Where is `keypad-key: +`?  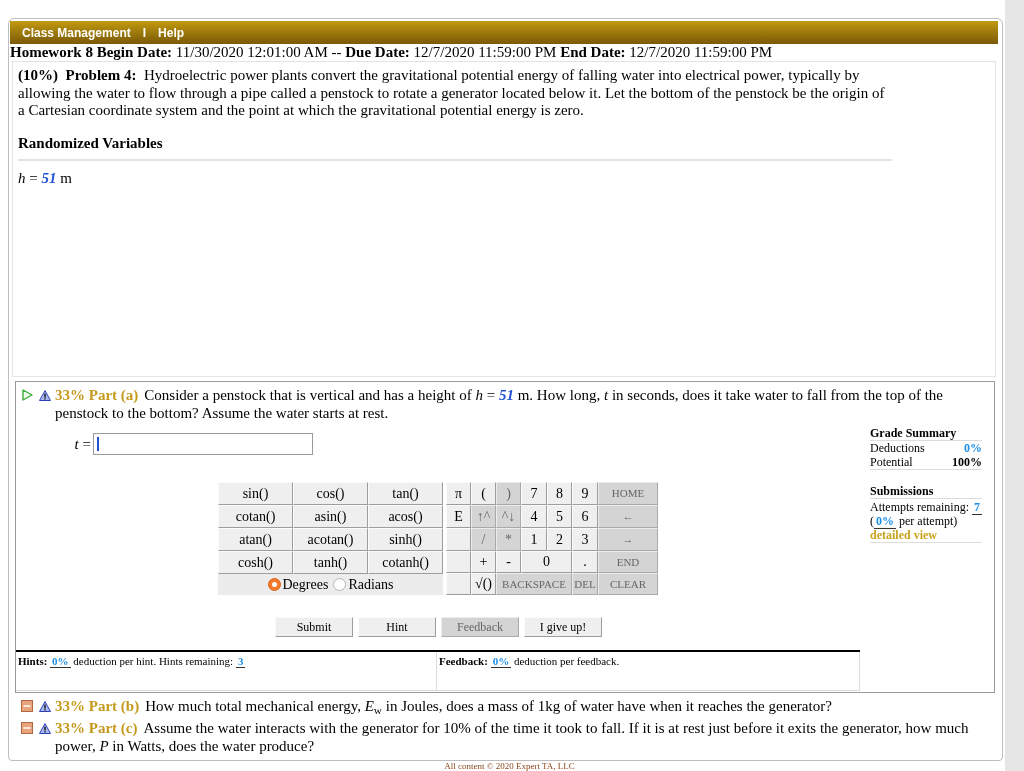
keypad-key: + is located at coordinates (483, 562).